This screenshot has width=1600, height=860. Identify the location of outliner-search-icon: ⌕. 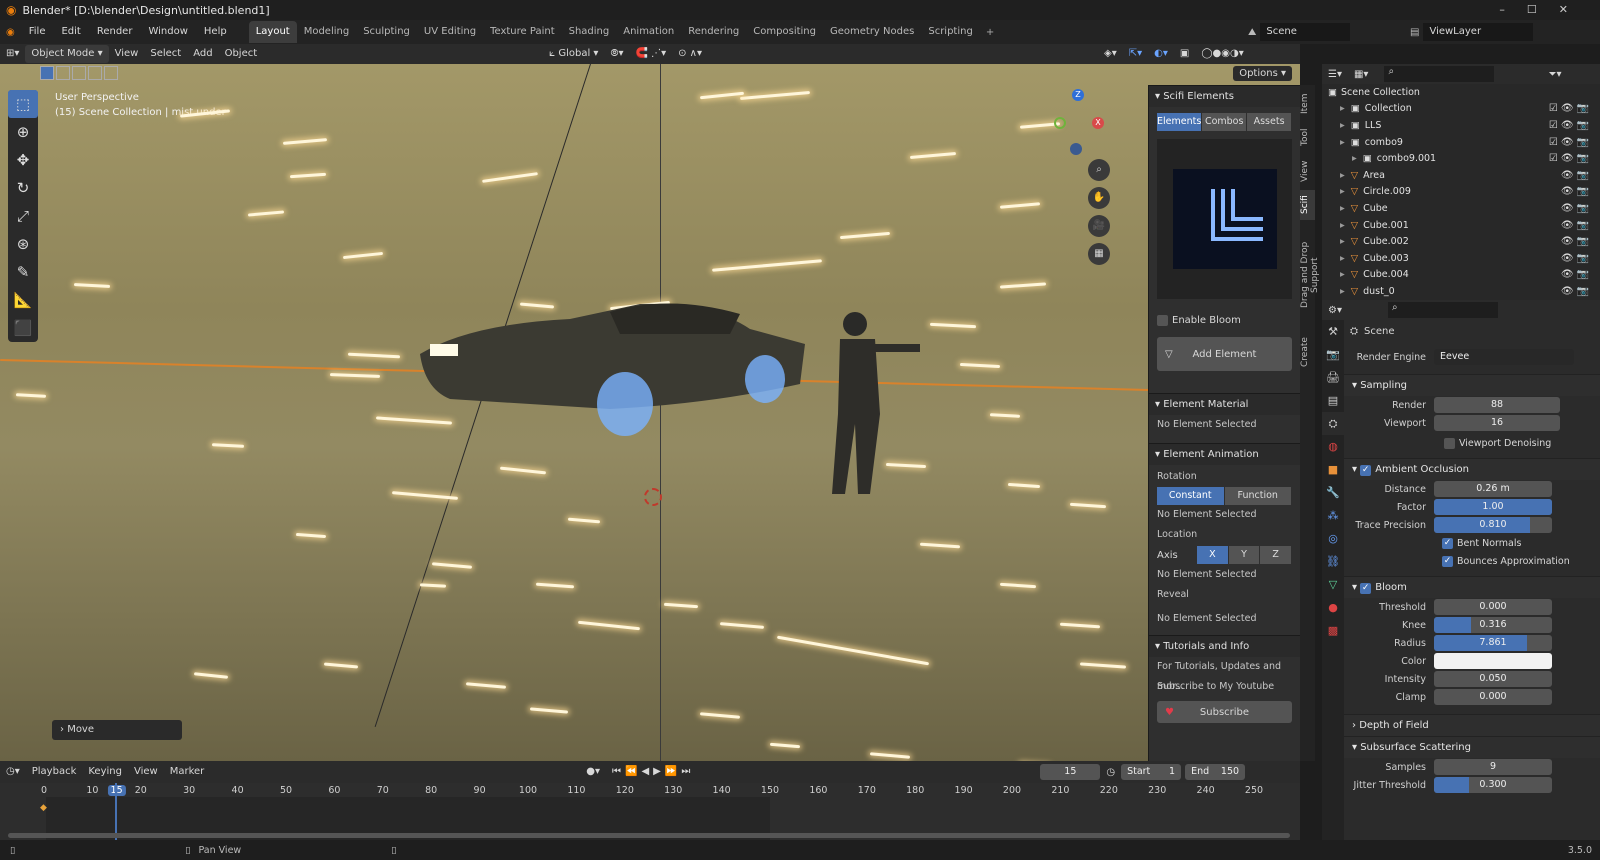
(1439, 74).